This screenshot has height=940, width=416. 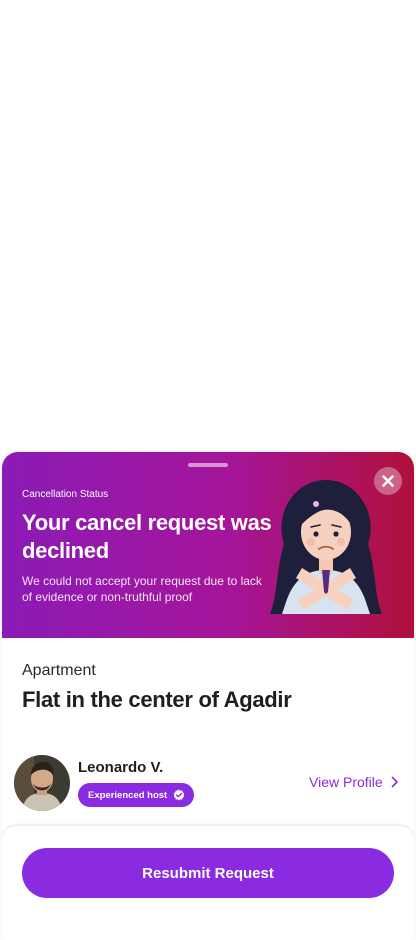 I want to click on chevron-right-icon, so click(x=394, y=782).